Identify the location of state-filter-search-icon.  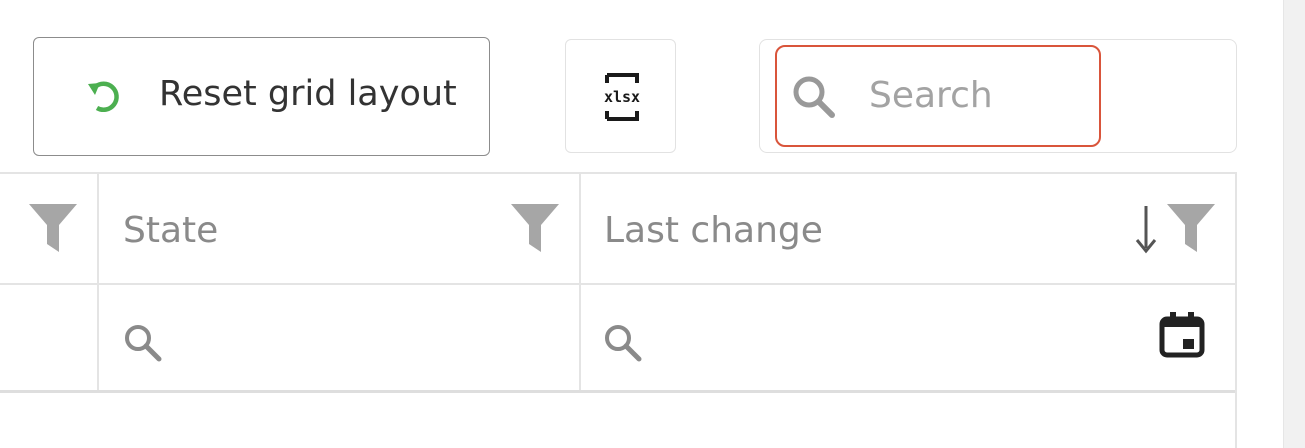
(143, 345).